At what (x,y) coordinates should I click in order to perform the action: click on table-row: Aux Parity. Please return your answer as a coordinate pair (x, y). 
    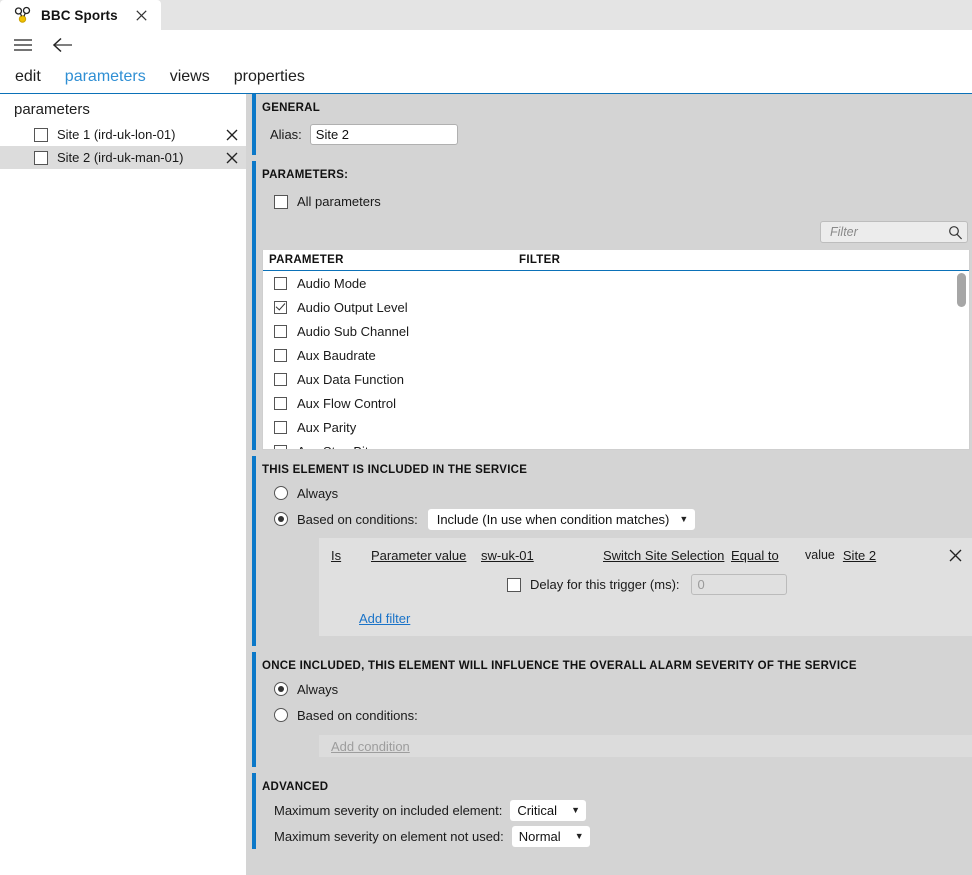
    Looking at the image, I should click on (616, 427).